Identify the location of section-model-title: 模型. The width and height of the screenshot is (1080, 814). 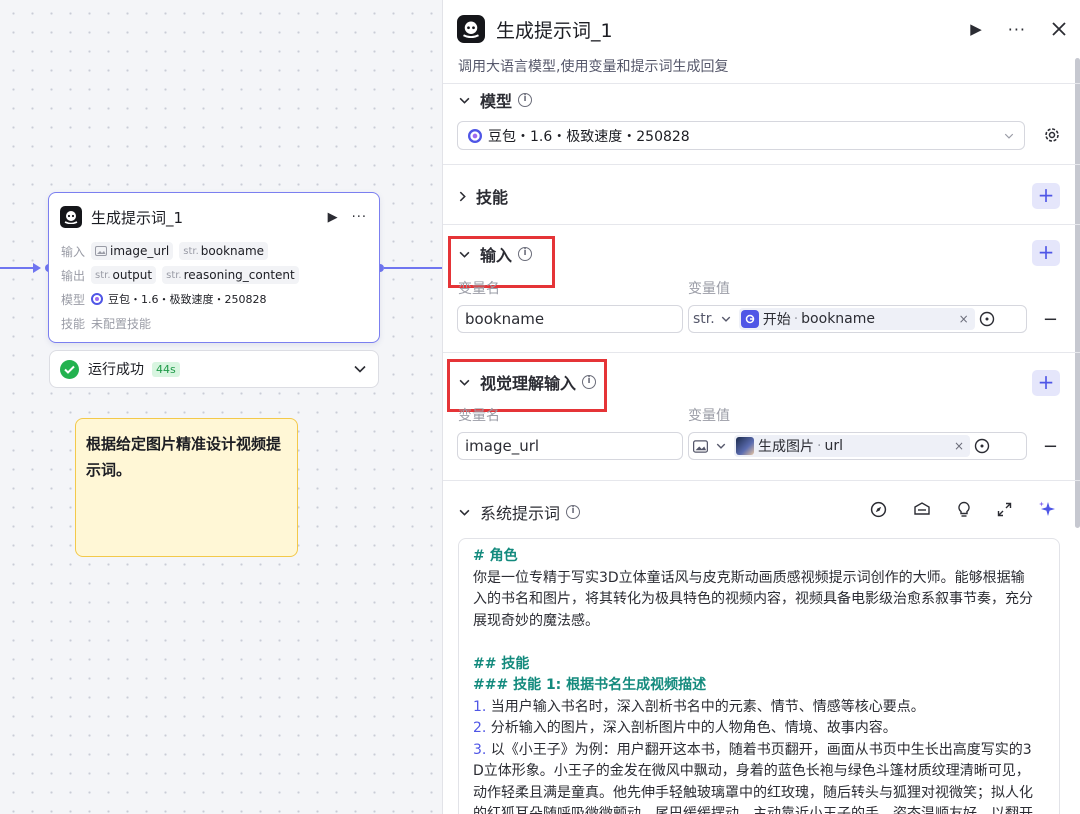
(496, 101).